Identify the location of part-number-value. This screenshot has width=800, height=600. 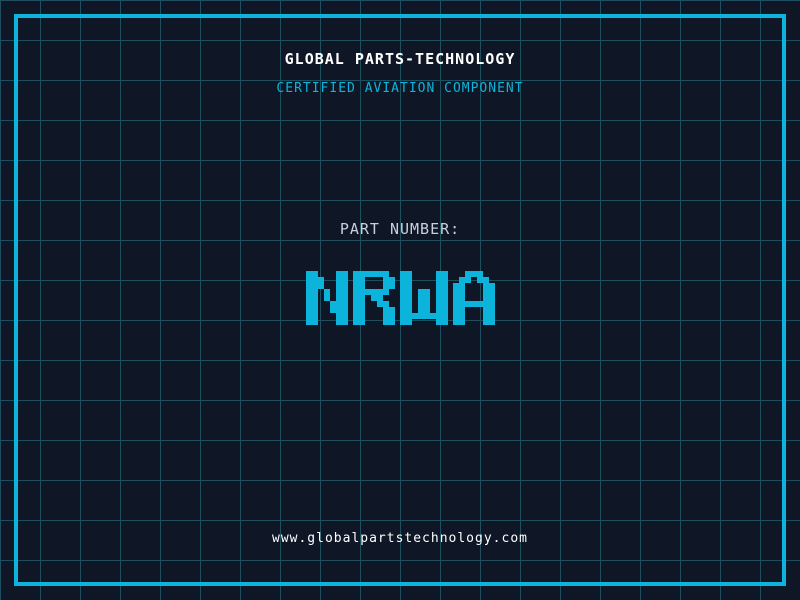
(400, 298).